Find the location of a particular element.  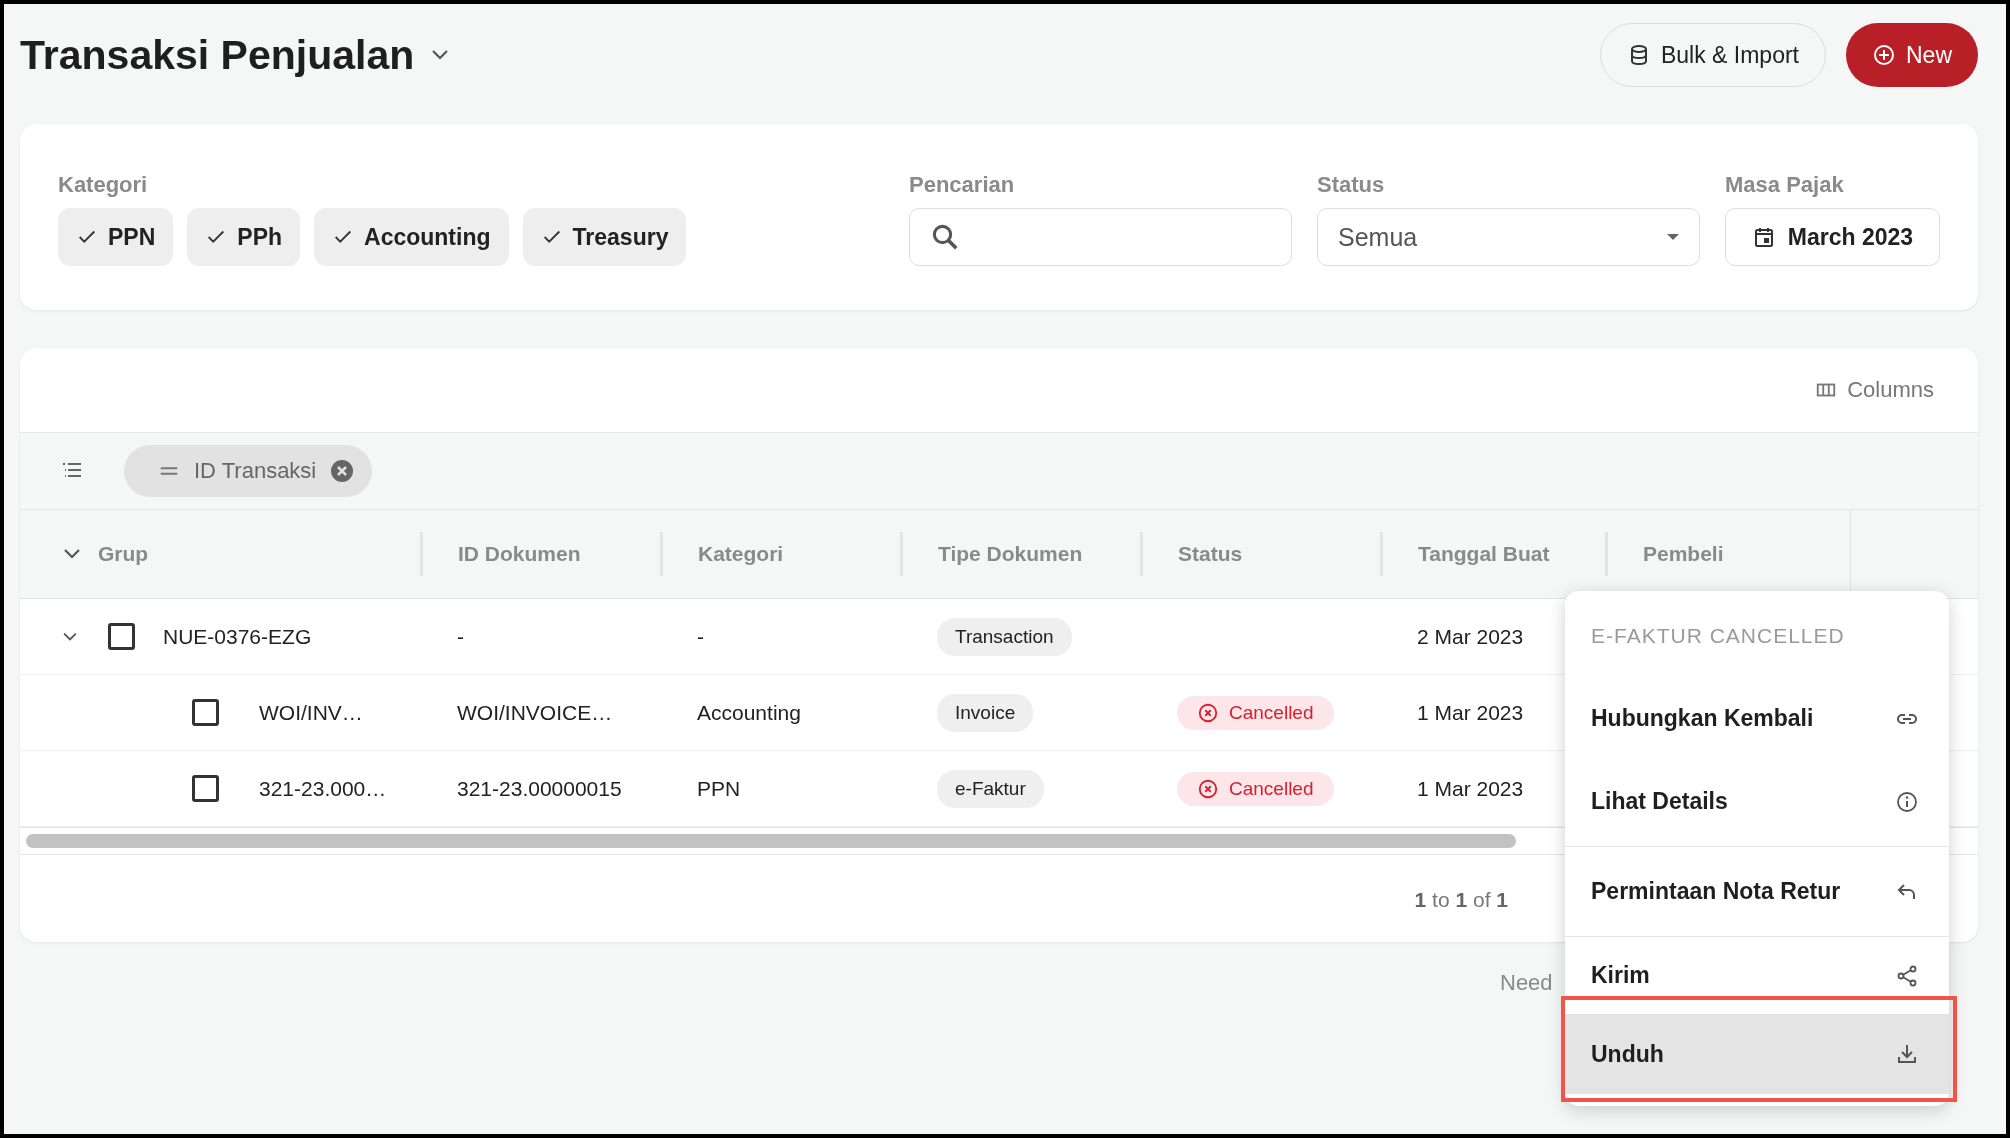

menu-item: Hubungkan Kembali is located at coordinates (1757, 718).